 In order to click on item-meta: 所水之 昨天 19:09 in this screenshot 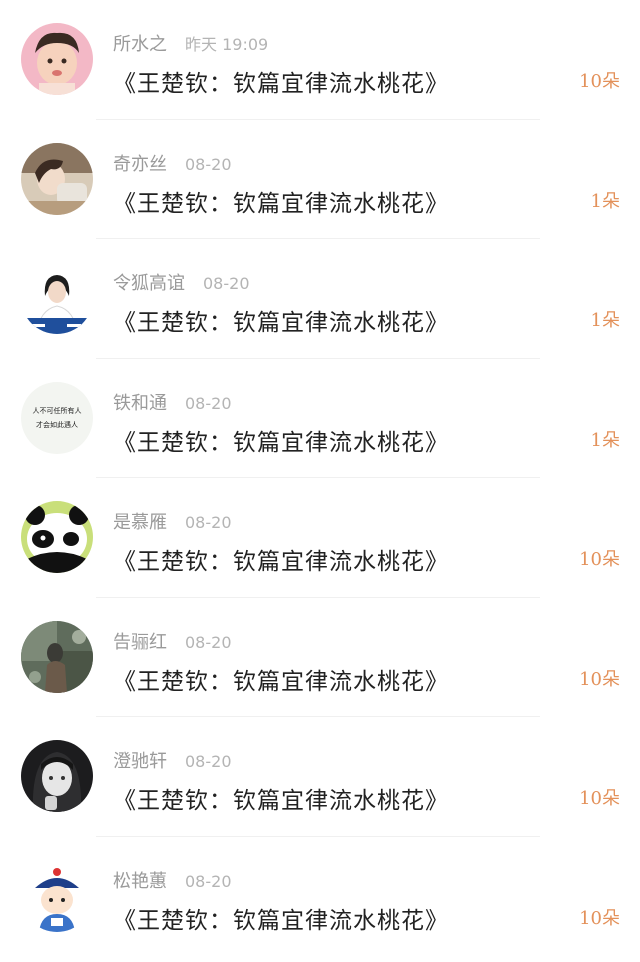, I will do `click(190, 43)`.